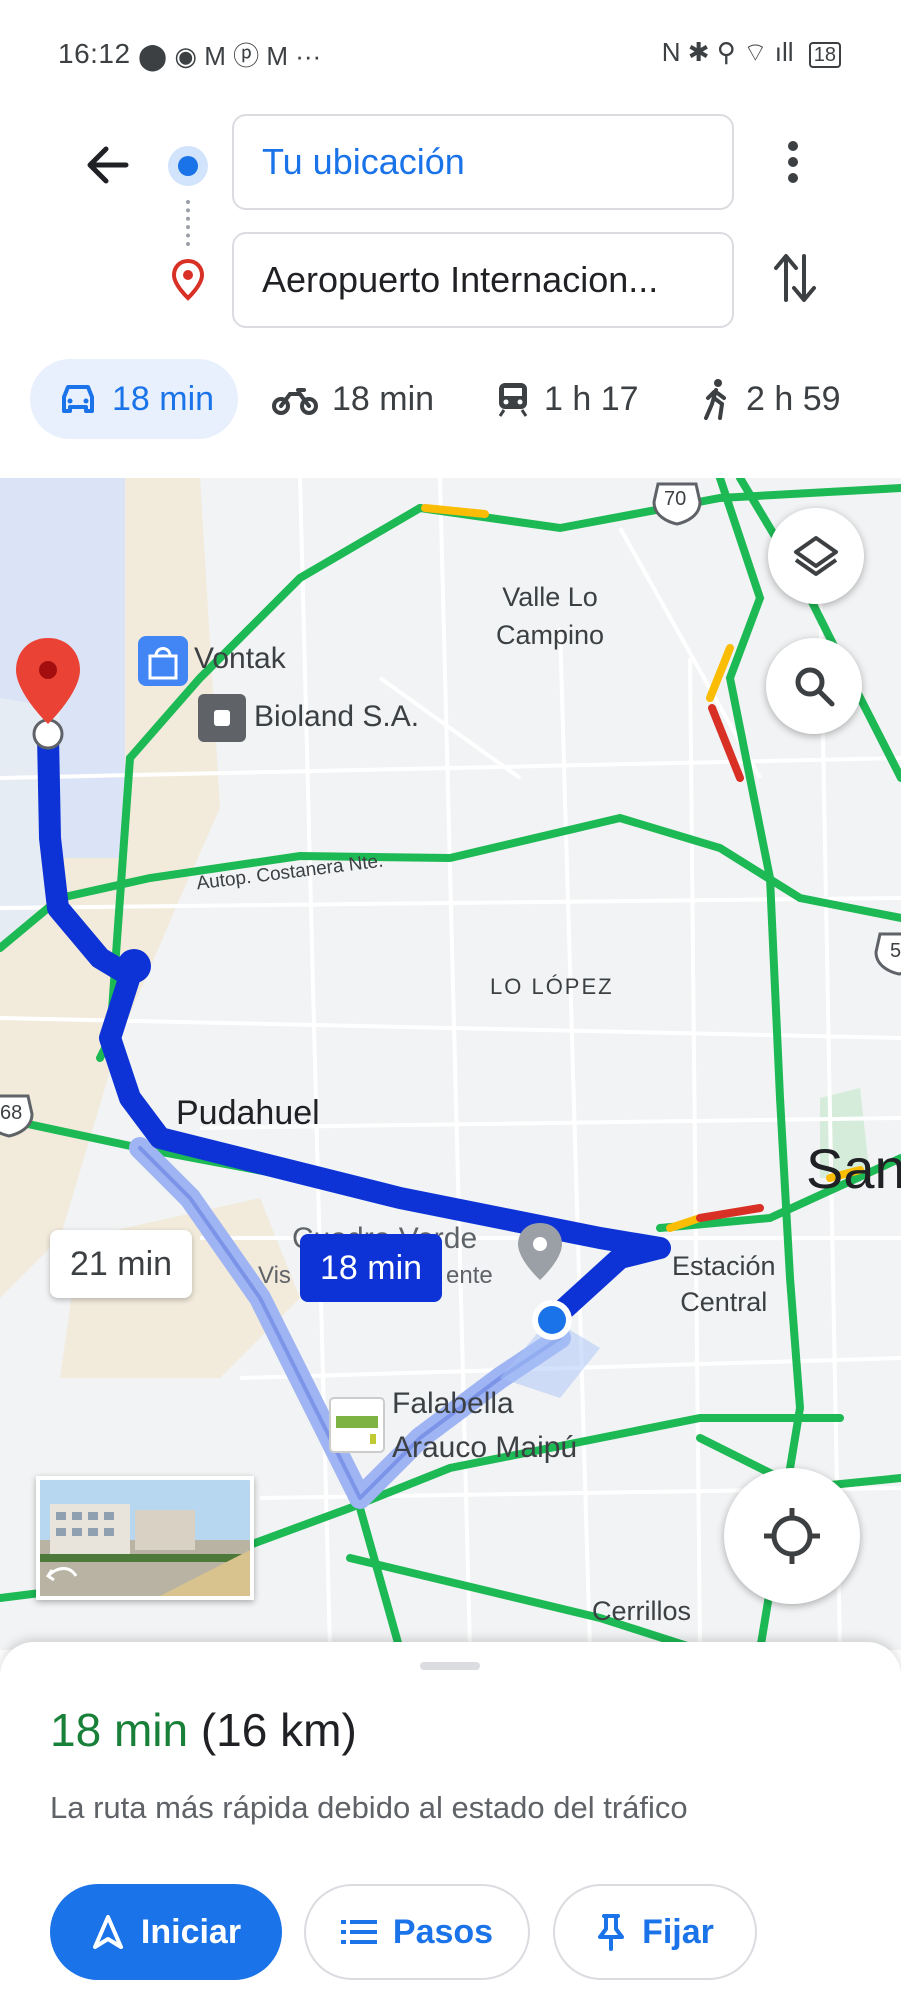 This screenshot has width=901, height=2000. Describe the element at coordinates (469, 1275) in the screenshot. I see `label-ente-partial: ente` at that location.